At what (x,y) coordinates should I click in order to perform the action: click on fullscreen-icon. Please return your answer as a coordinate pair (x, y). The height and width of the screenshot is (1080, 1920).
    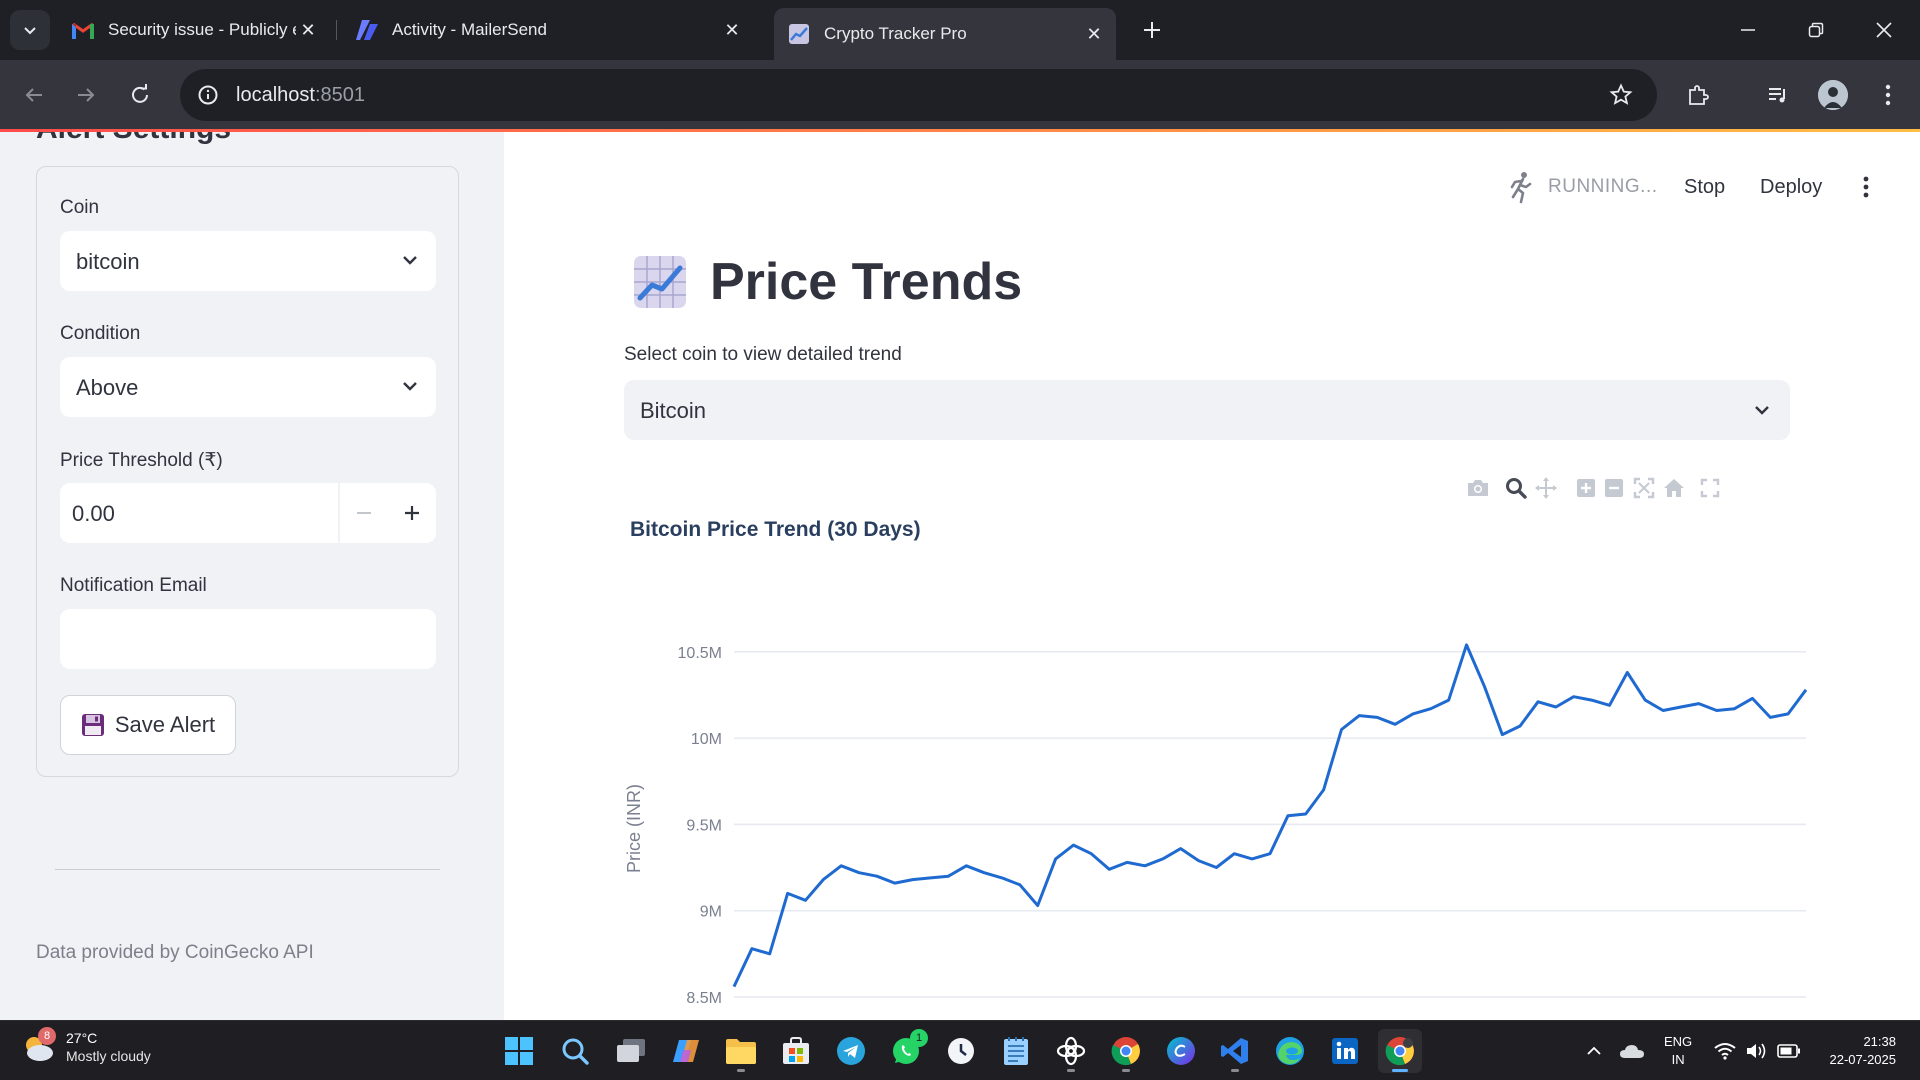
    Looking at the image, I should click on (1710, 488).